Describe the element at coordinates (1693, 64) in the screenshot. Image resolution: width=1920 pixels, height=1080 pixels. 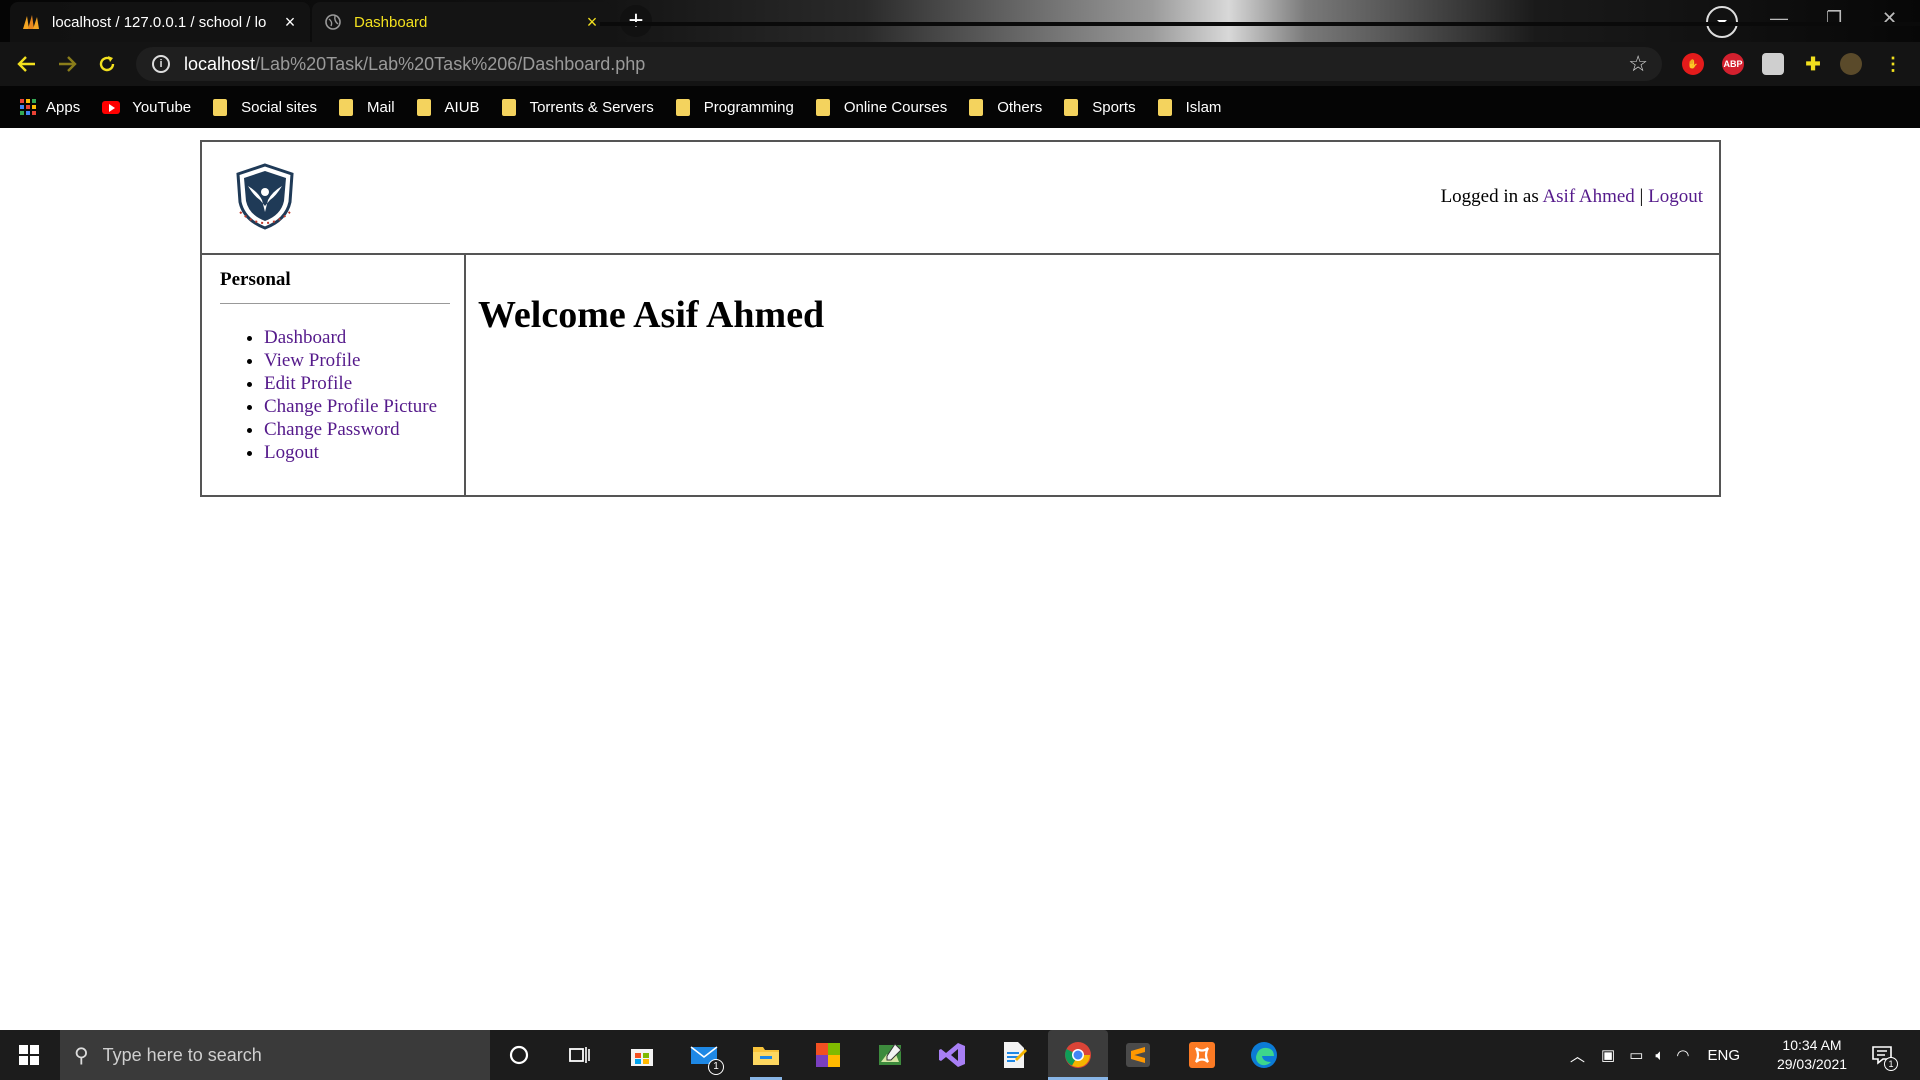
I see `stop-hand-extension-icon: ✋` at that location.